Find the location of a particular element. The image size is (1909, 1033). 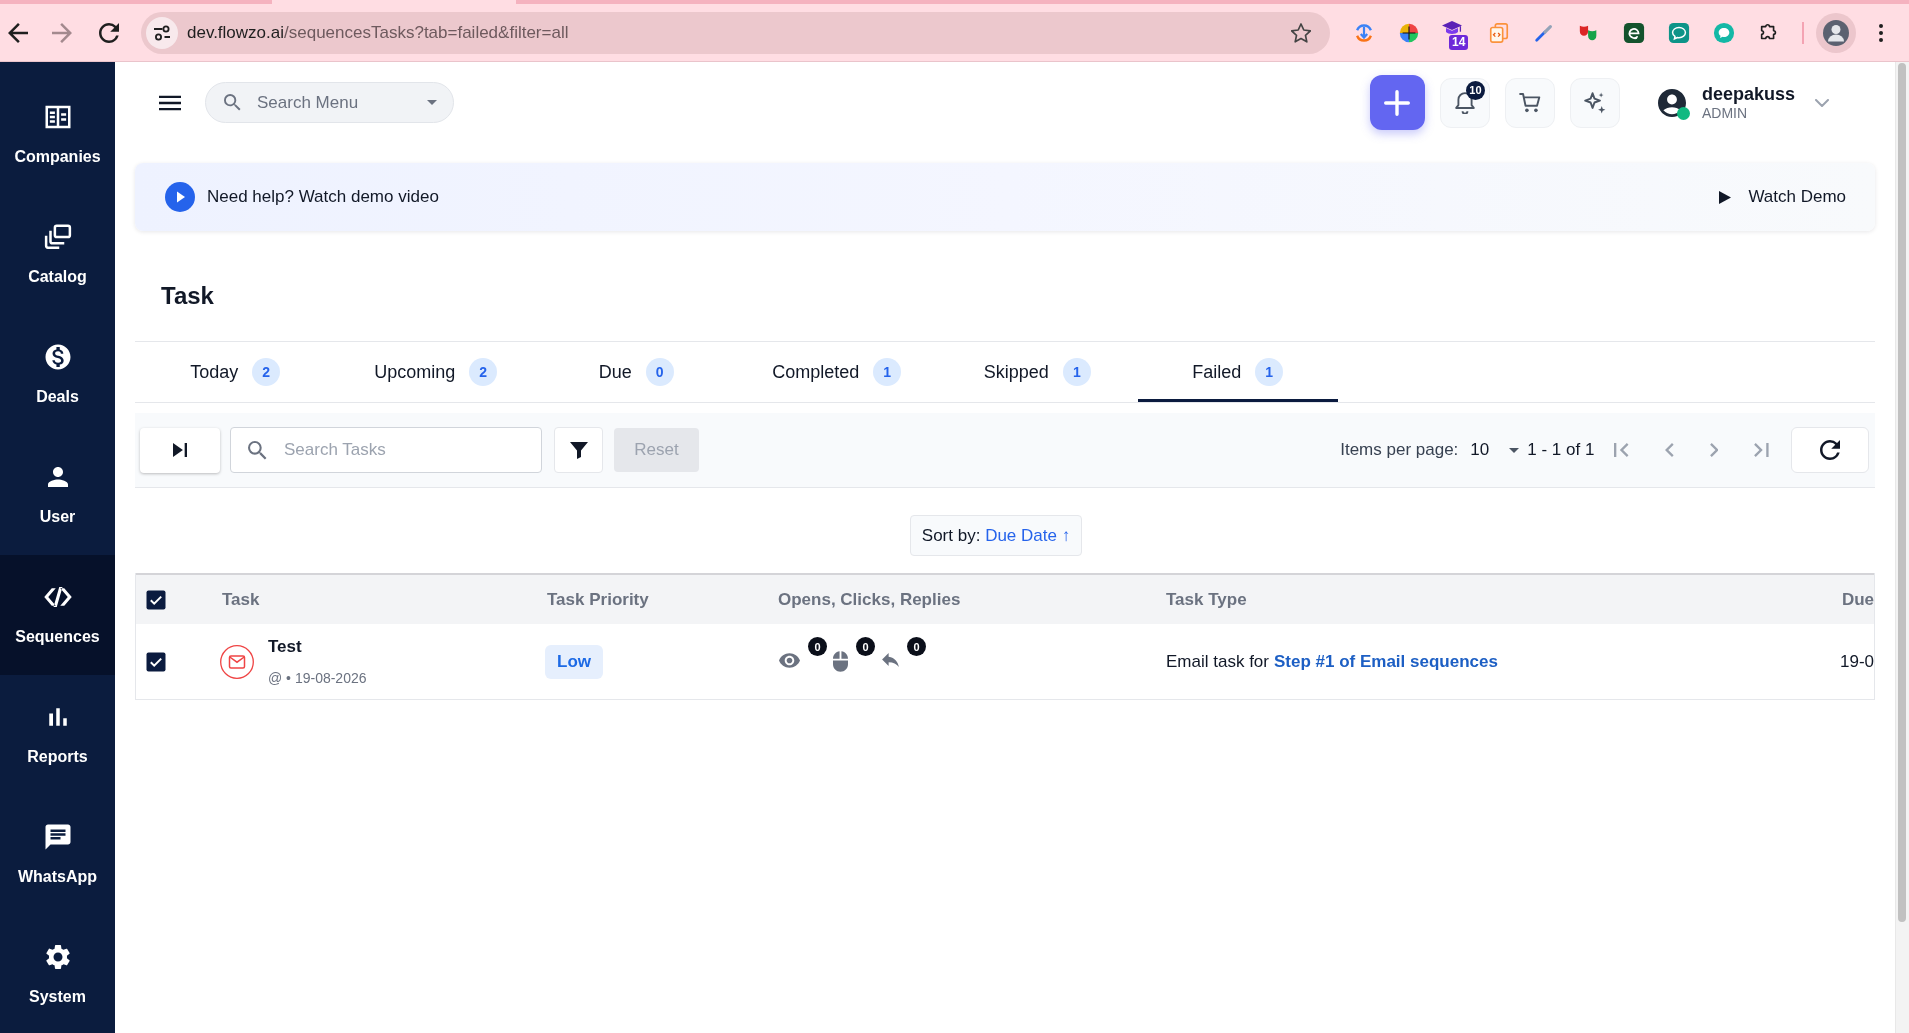

site-info-icon is located at coordinates (162, 32).